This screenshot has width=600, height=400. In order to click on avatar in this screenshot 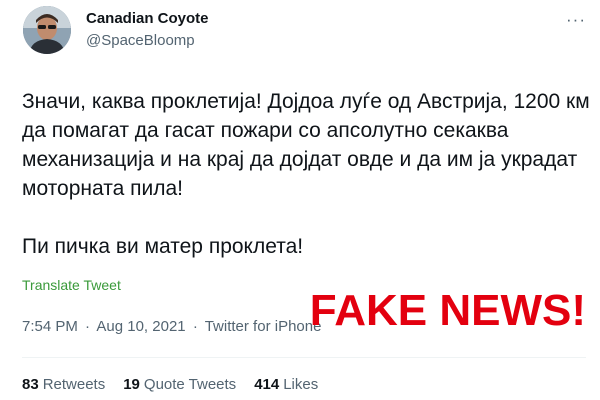, I will do `click(47, 30)`.